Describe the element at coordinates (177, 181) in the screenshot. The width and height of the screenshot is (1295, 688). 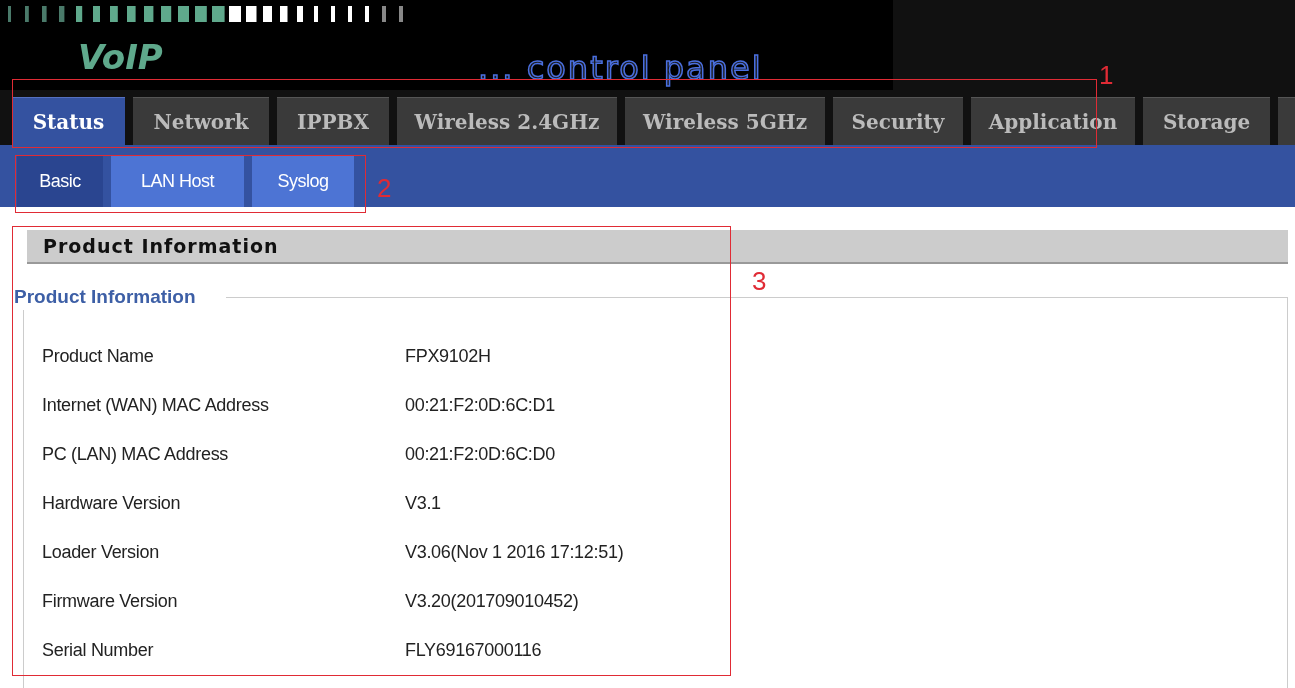
I see `sub-tab: LAN Host` at that location.